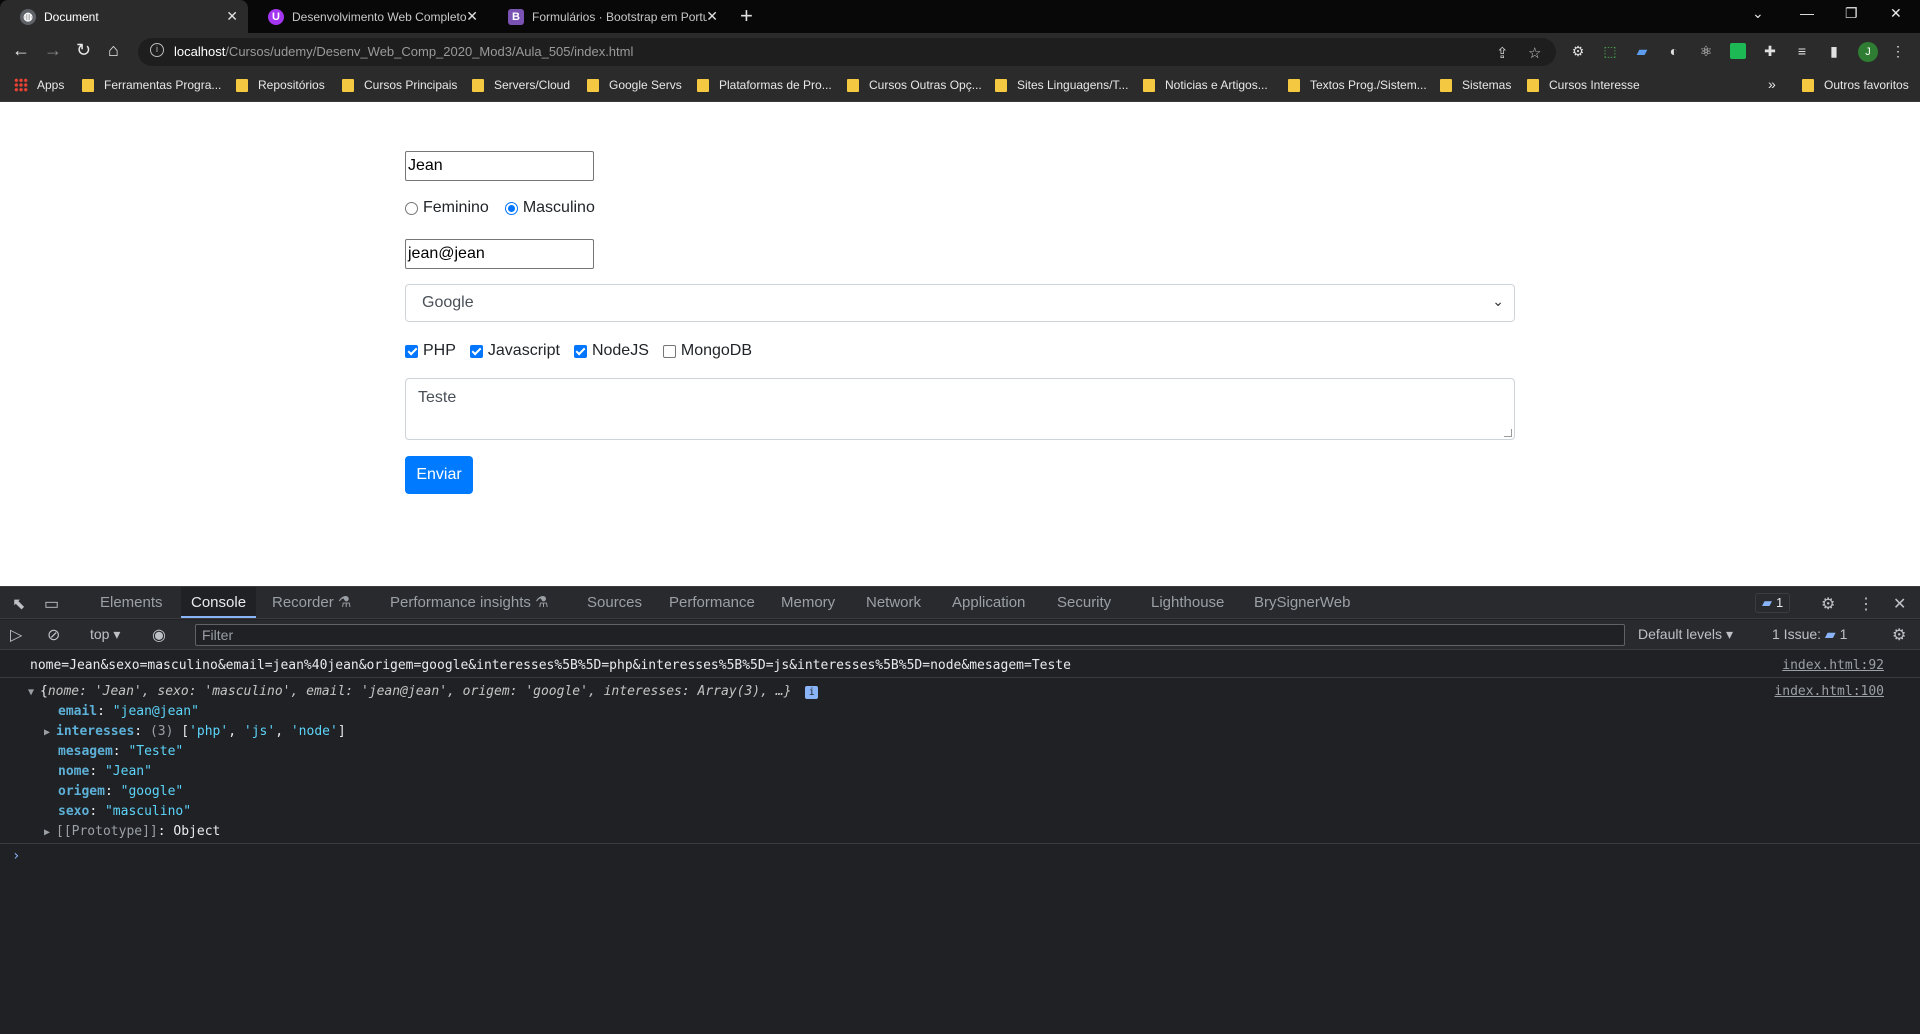 The width and height of the screenshot is (1920, 1034). Describe the element at coordinates (1809, 634) in the screenshot. I see `issues-counter: 1 Issue: ▰ 1` at that location.